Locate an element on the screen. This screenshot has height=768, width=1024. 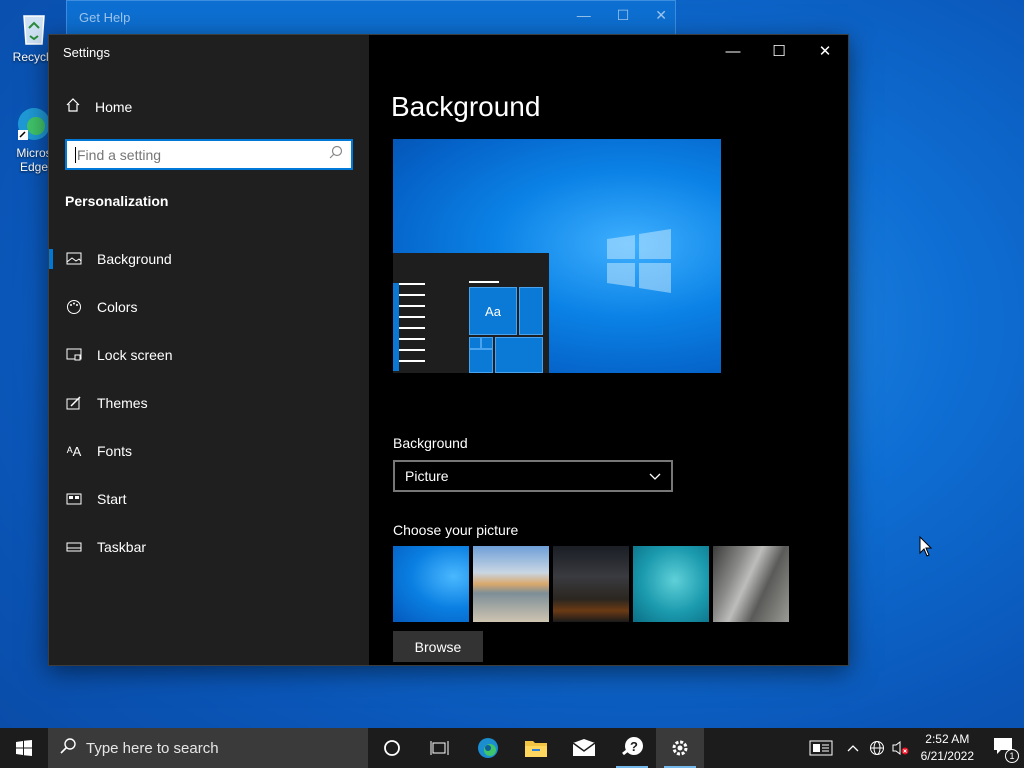
settings-taskbar-button is located at coordinates (680, 748).